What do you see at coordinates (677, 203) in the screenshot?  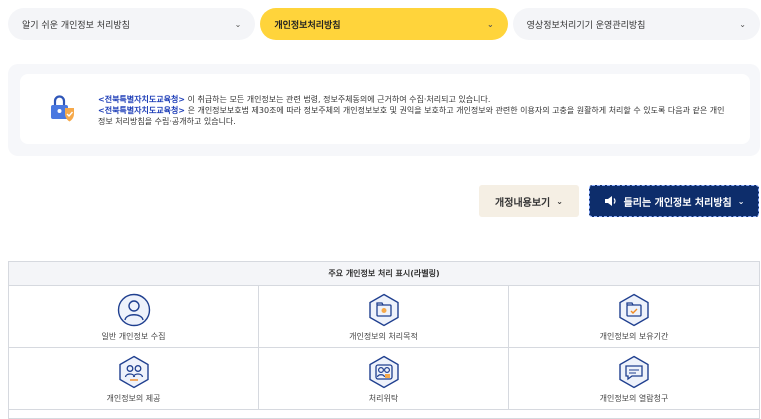 I see `audio-policy-label: 들리는 개인정보 처리방침` at bounding box center [677, 203].